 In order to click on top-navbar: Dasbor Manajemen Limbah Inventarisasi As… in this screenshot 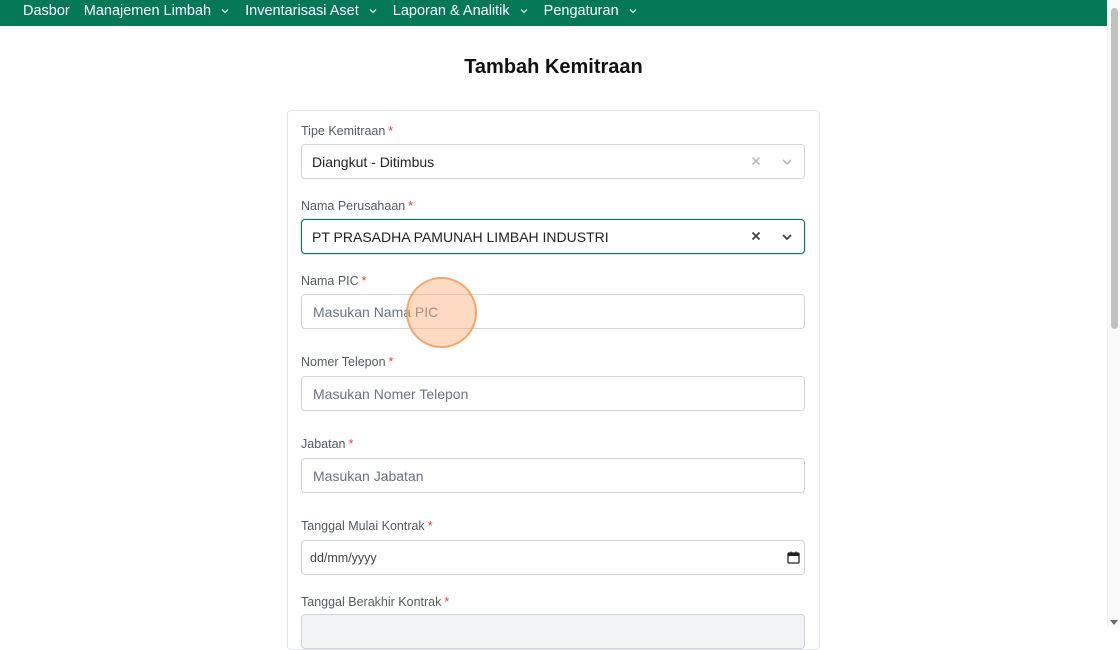, I will do `click(553, 13)`.